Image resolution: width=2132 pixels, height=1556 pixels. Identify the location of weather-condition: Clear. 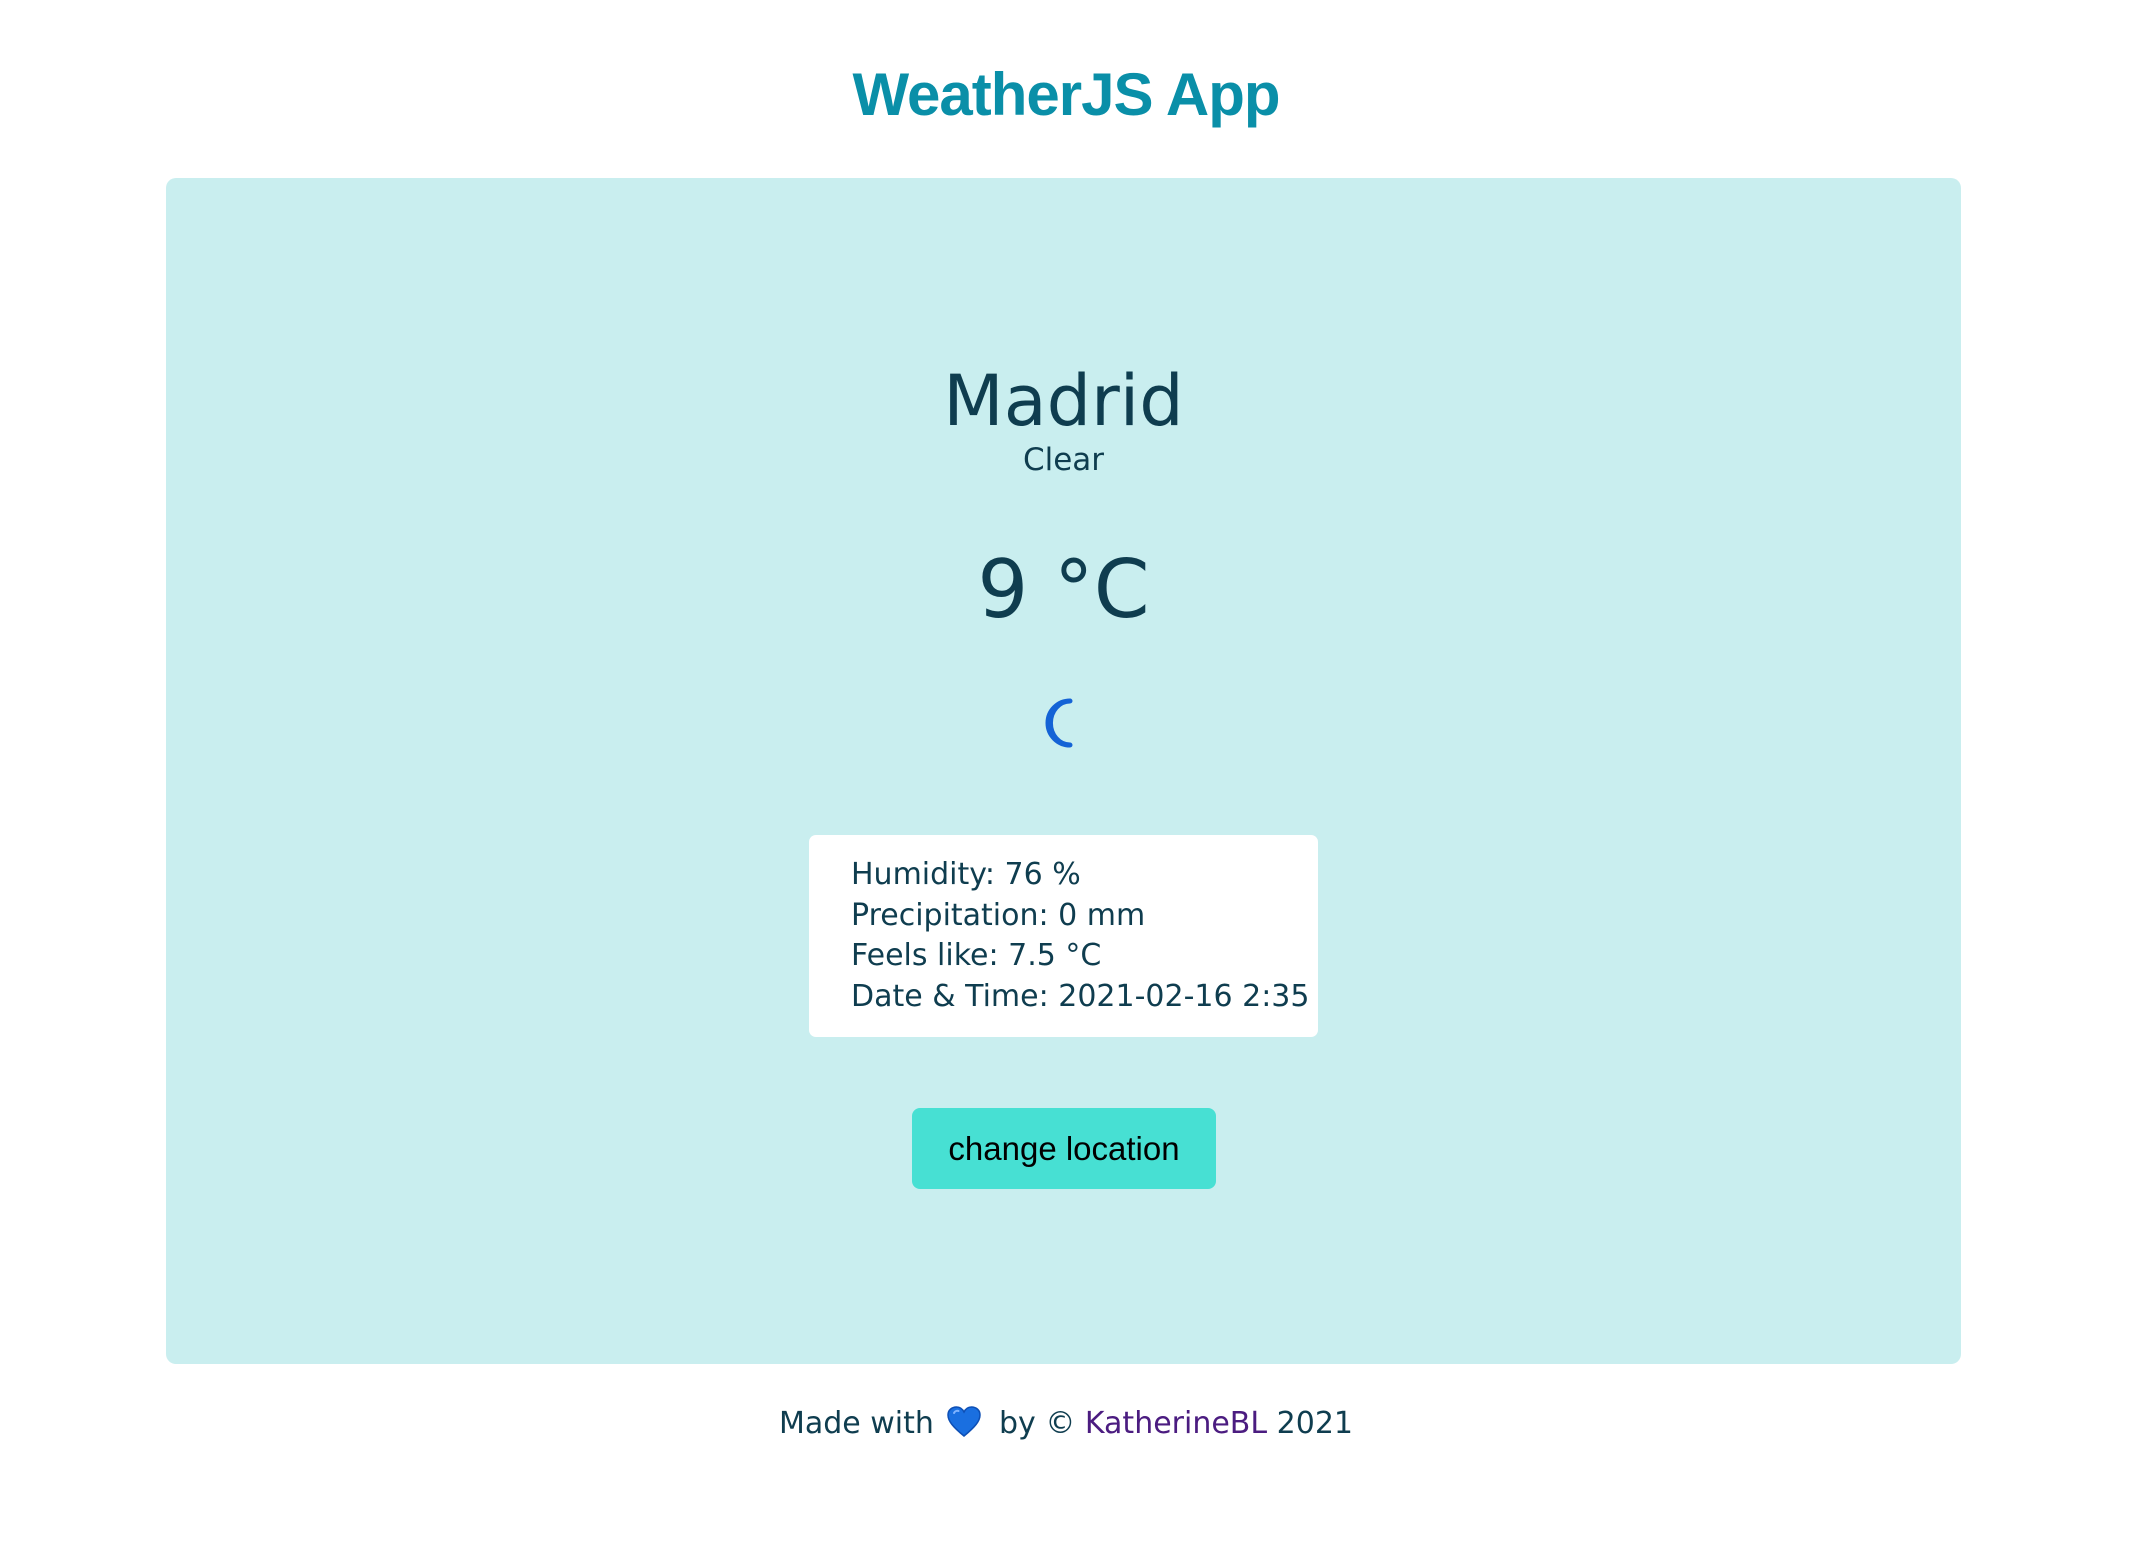
(1063, 460).